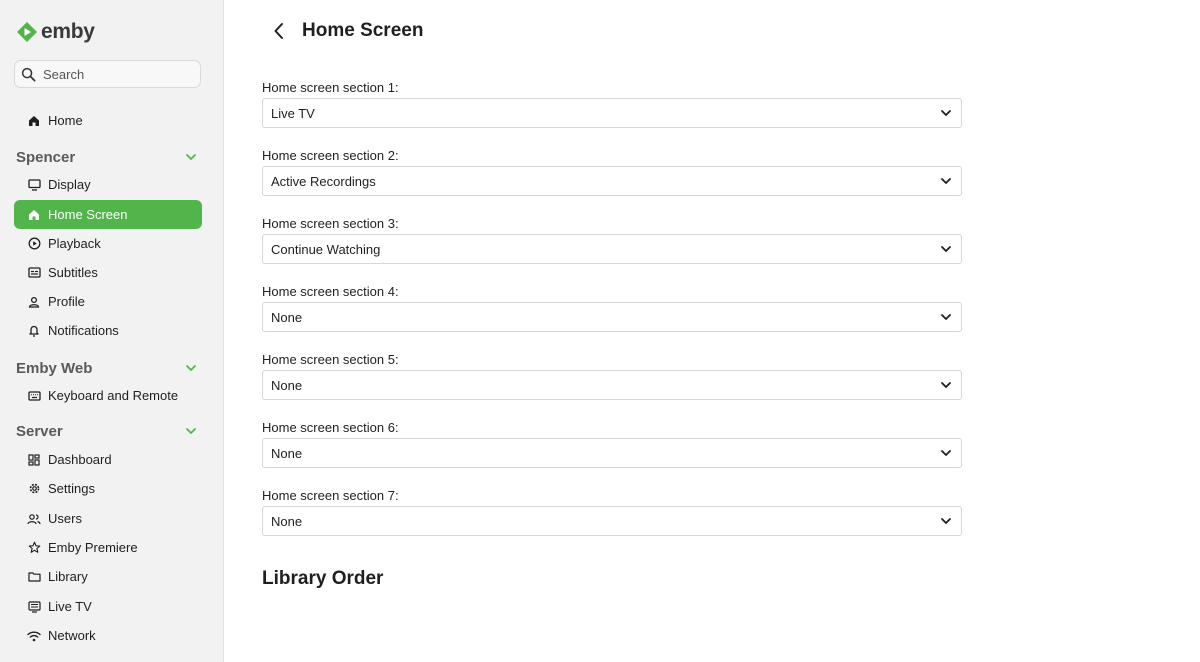 The image size is (1200, 662). I want to click on search-box, so click(107, 74).